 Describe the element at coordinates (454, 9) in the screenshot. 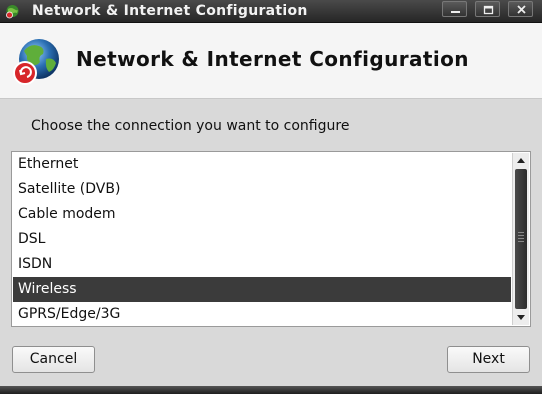

I see `minimize-button` at that location.